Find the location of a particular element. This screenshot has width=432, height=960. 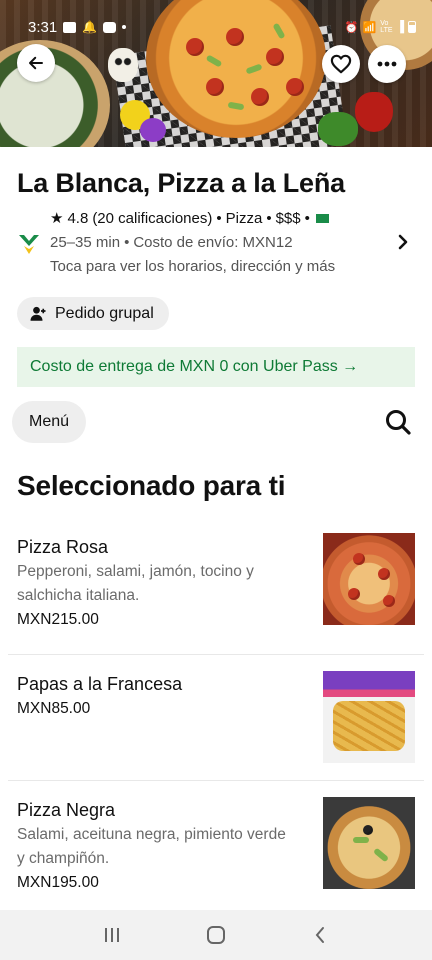

battery-icon is located at coordinates (412, 27).